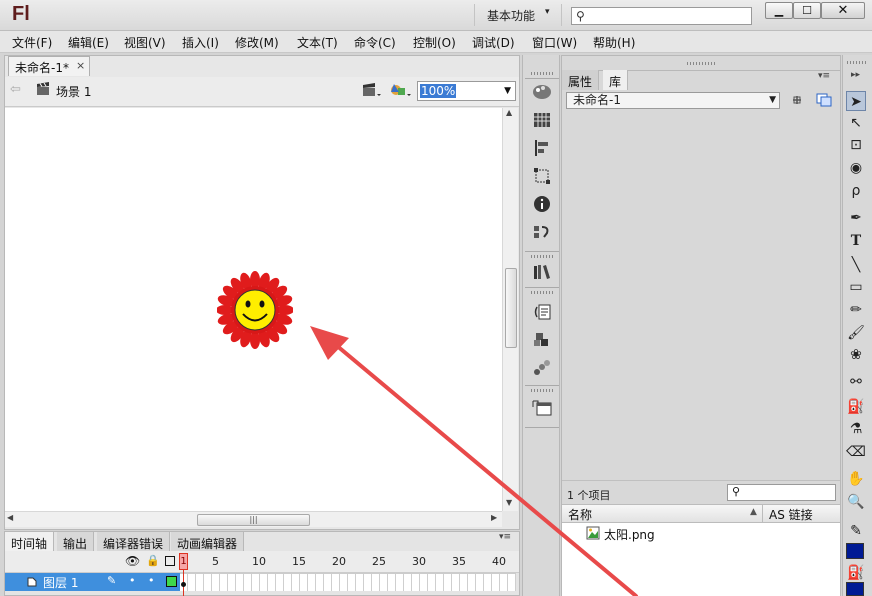 The width and height of the screenshot is (872, 596). I want to click on free-transform-tool-icon: ⊡, so click(856, 145).